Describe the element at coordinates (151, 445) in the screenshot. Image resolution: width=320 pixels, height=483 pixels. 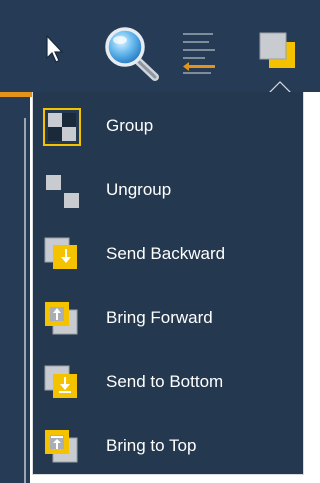
I see `menu-item-label: Bring to Top` at that location.